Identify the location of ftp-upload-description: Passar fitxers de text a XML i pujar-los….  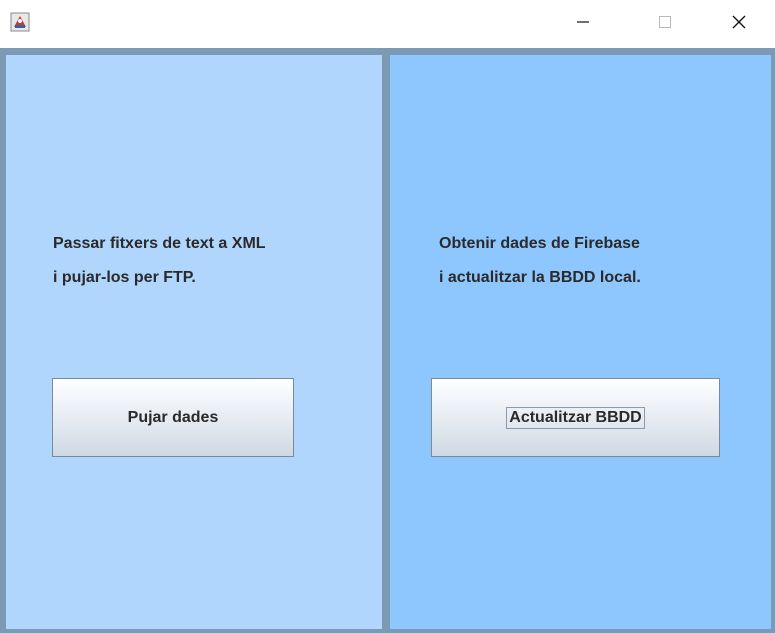
(159, 261).